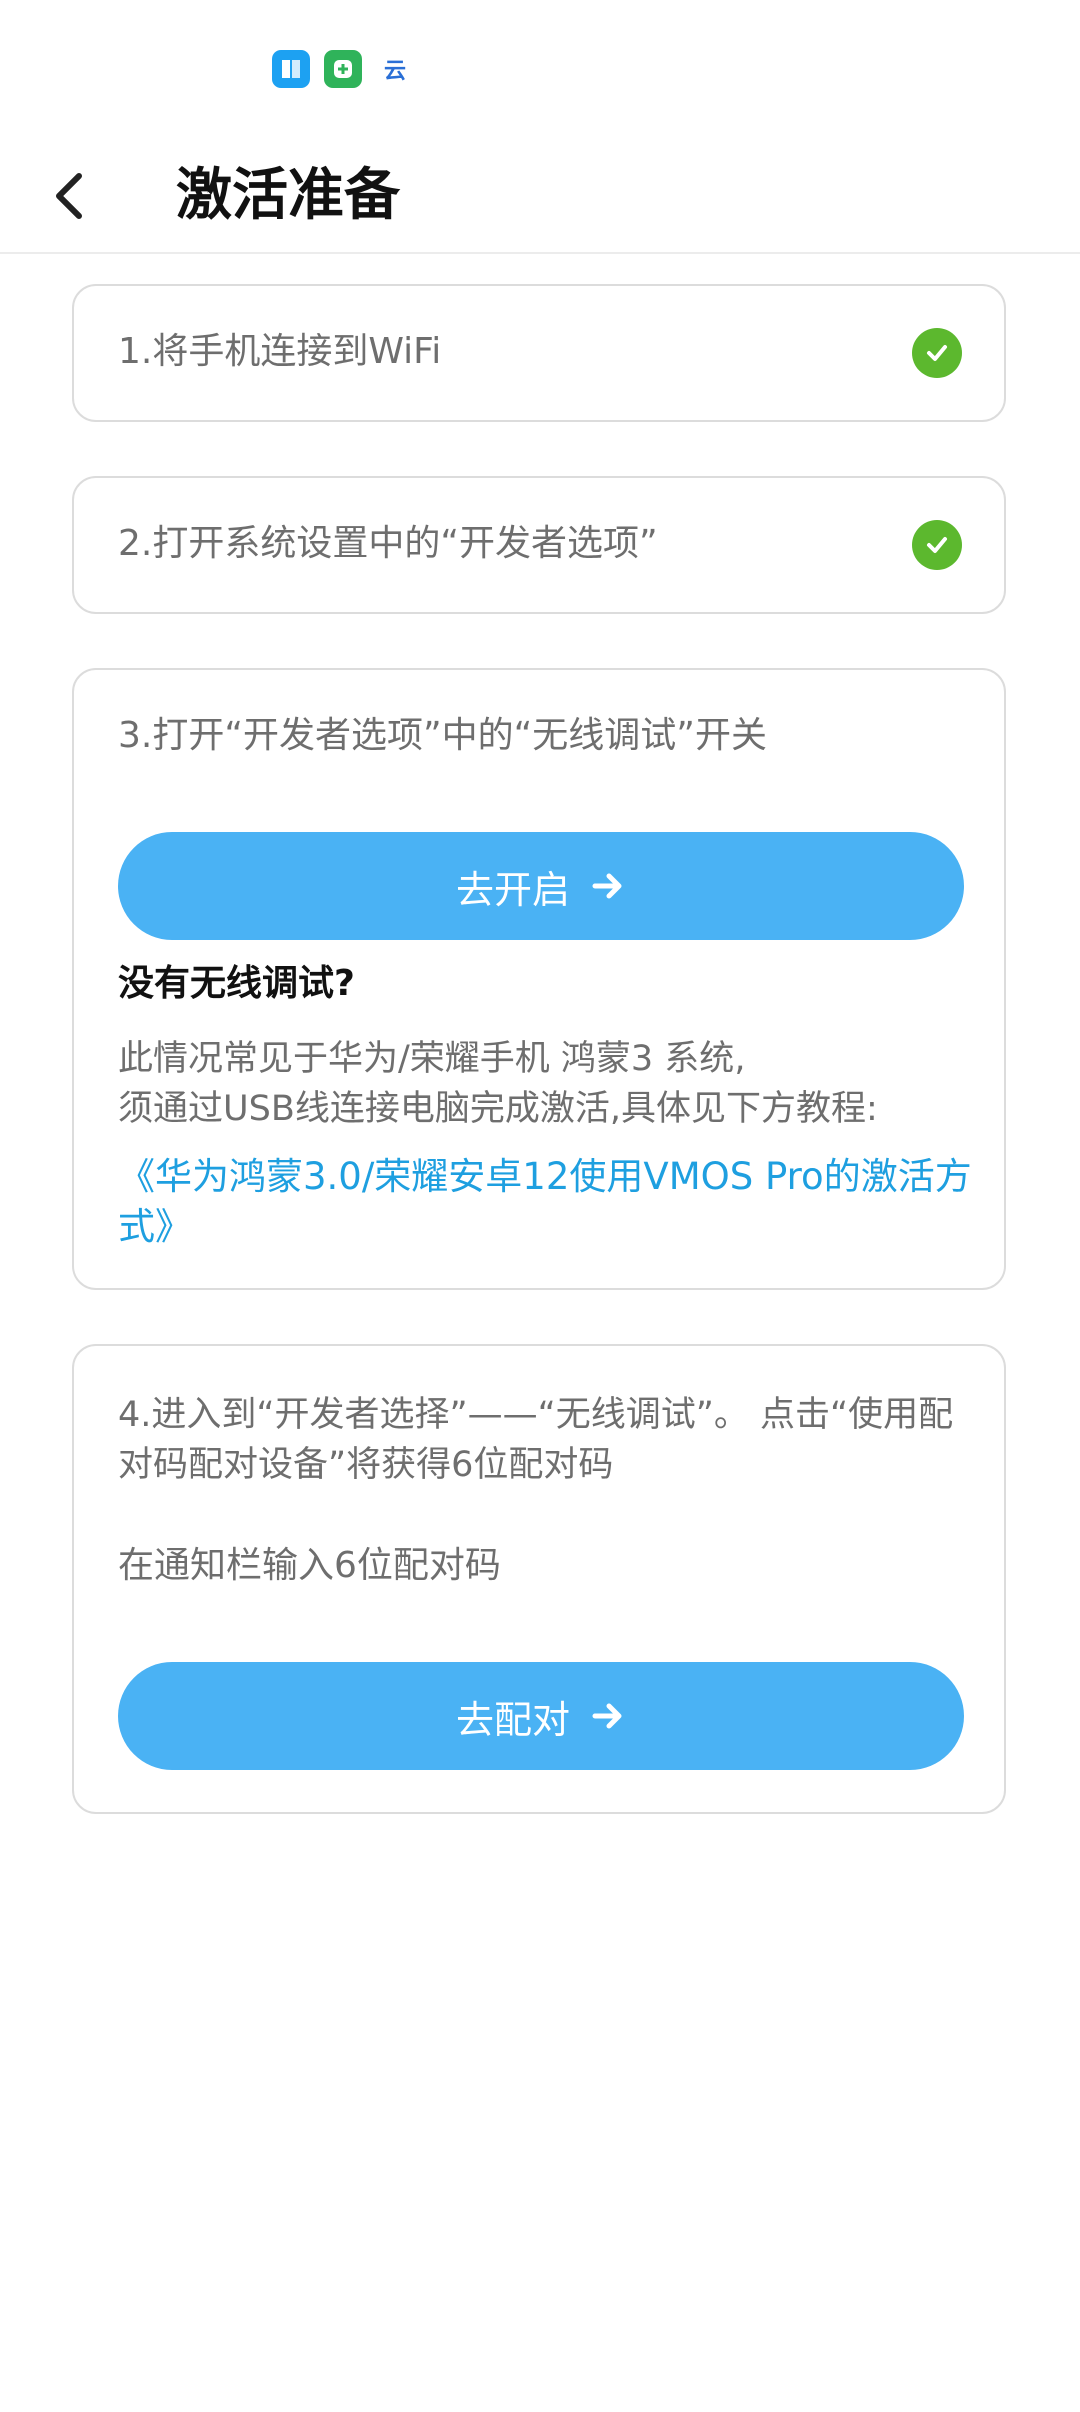 The height and width of the screenshot is (2412, 1080). What do you see at coordinates (280, 351) in the screenshot?
I see `step-1-text: 1.将手机连接到WiFi` at bounding box center [280, 351].